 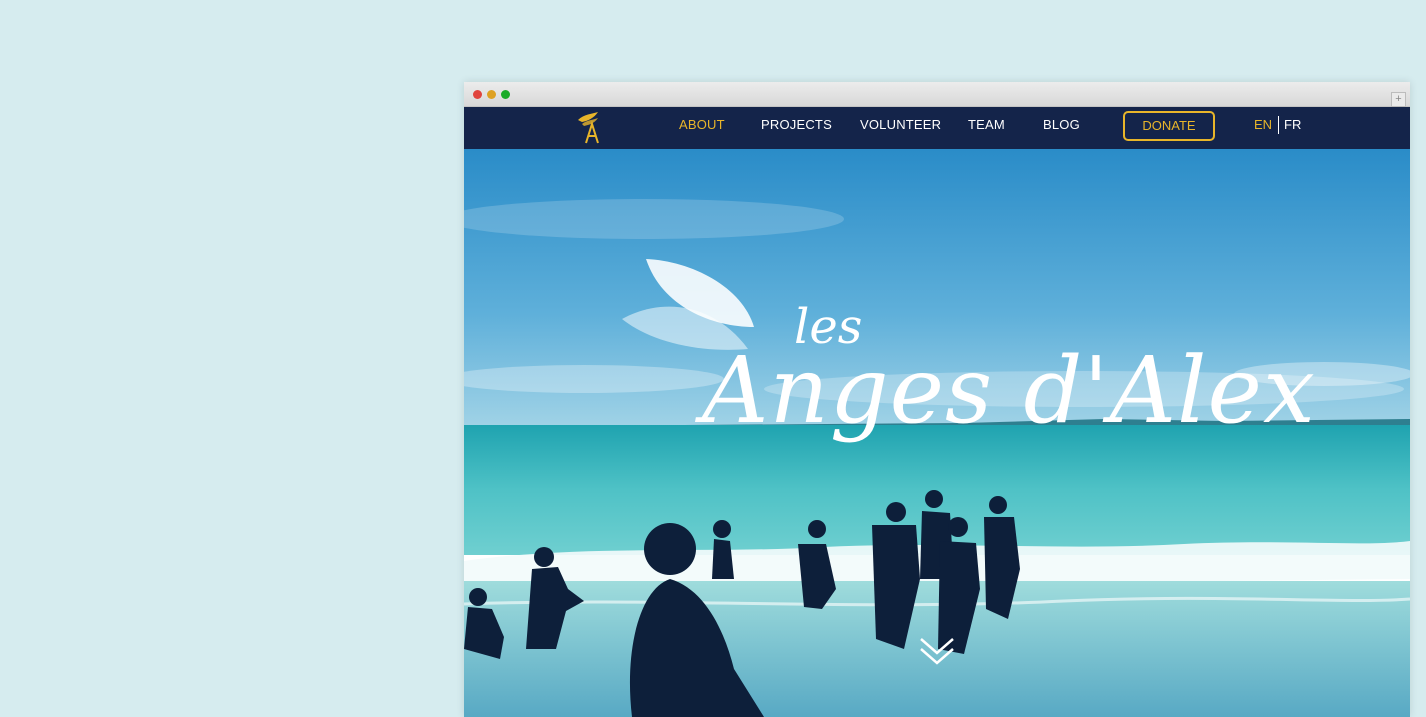 What do you see at coordinates (796, 128) in the screenshot?
I see `nav-projects: PROJECTS` at bounding box center [796, 128].